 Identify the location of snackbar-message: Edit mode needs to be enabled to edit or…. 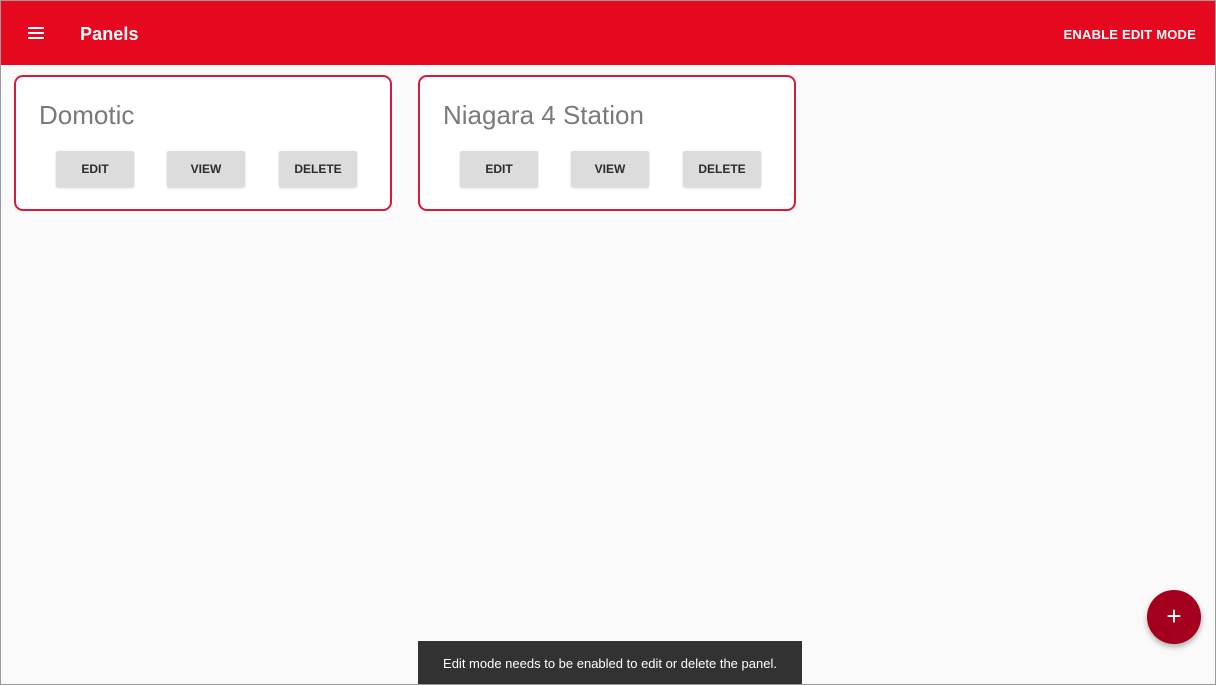
(610, 663).